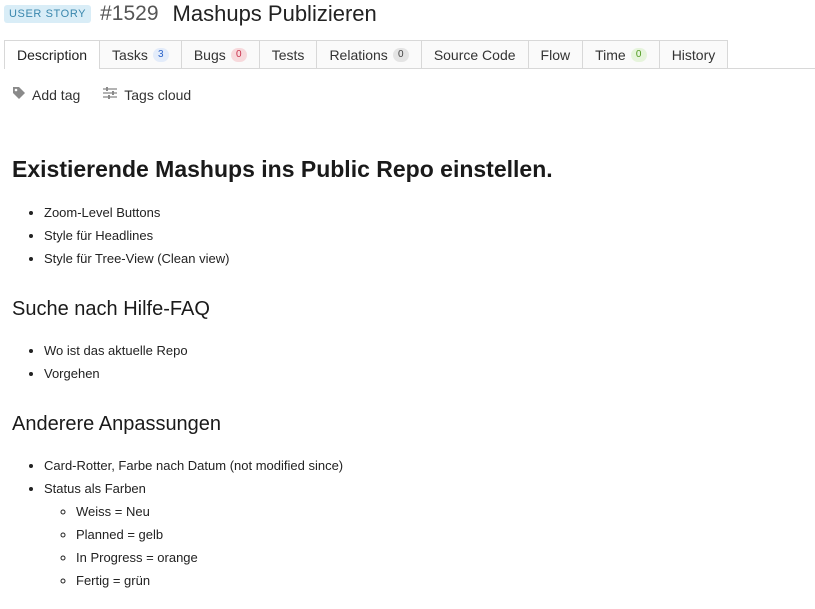 This screenshot has width=815, height=609. I want to click on tab-history: History, so click(694, 54).